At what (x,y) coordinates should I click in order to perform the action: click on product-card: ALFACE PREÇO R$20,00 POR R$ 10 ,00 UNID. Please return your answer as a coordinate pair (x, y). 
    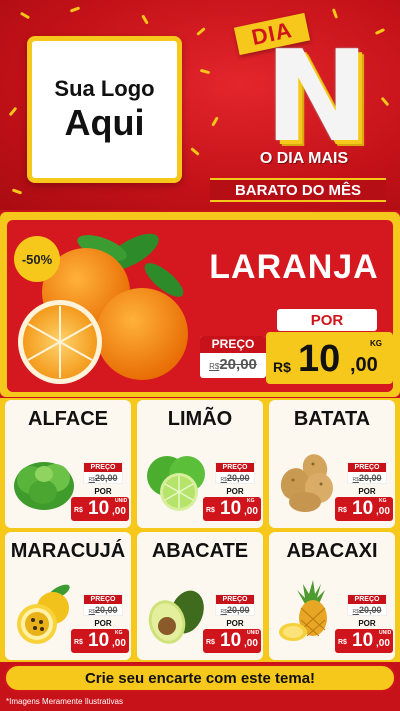
    Looking at the image, I should click on (68, 464).